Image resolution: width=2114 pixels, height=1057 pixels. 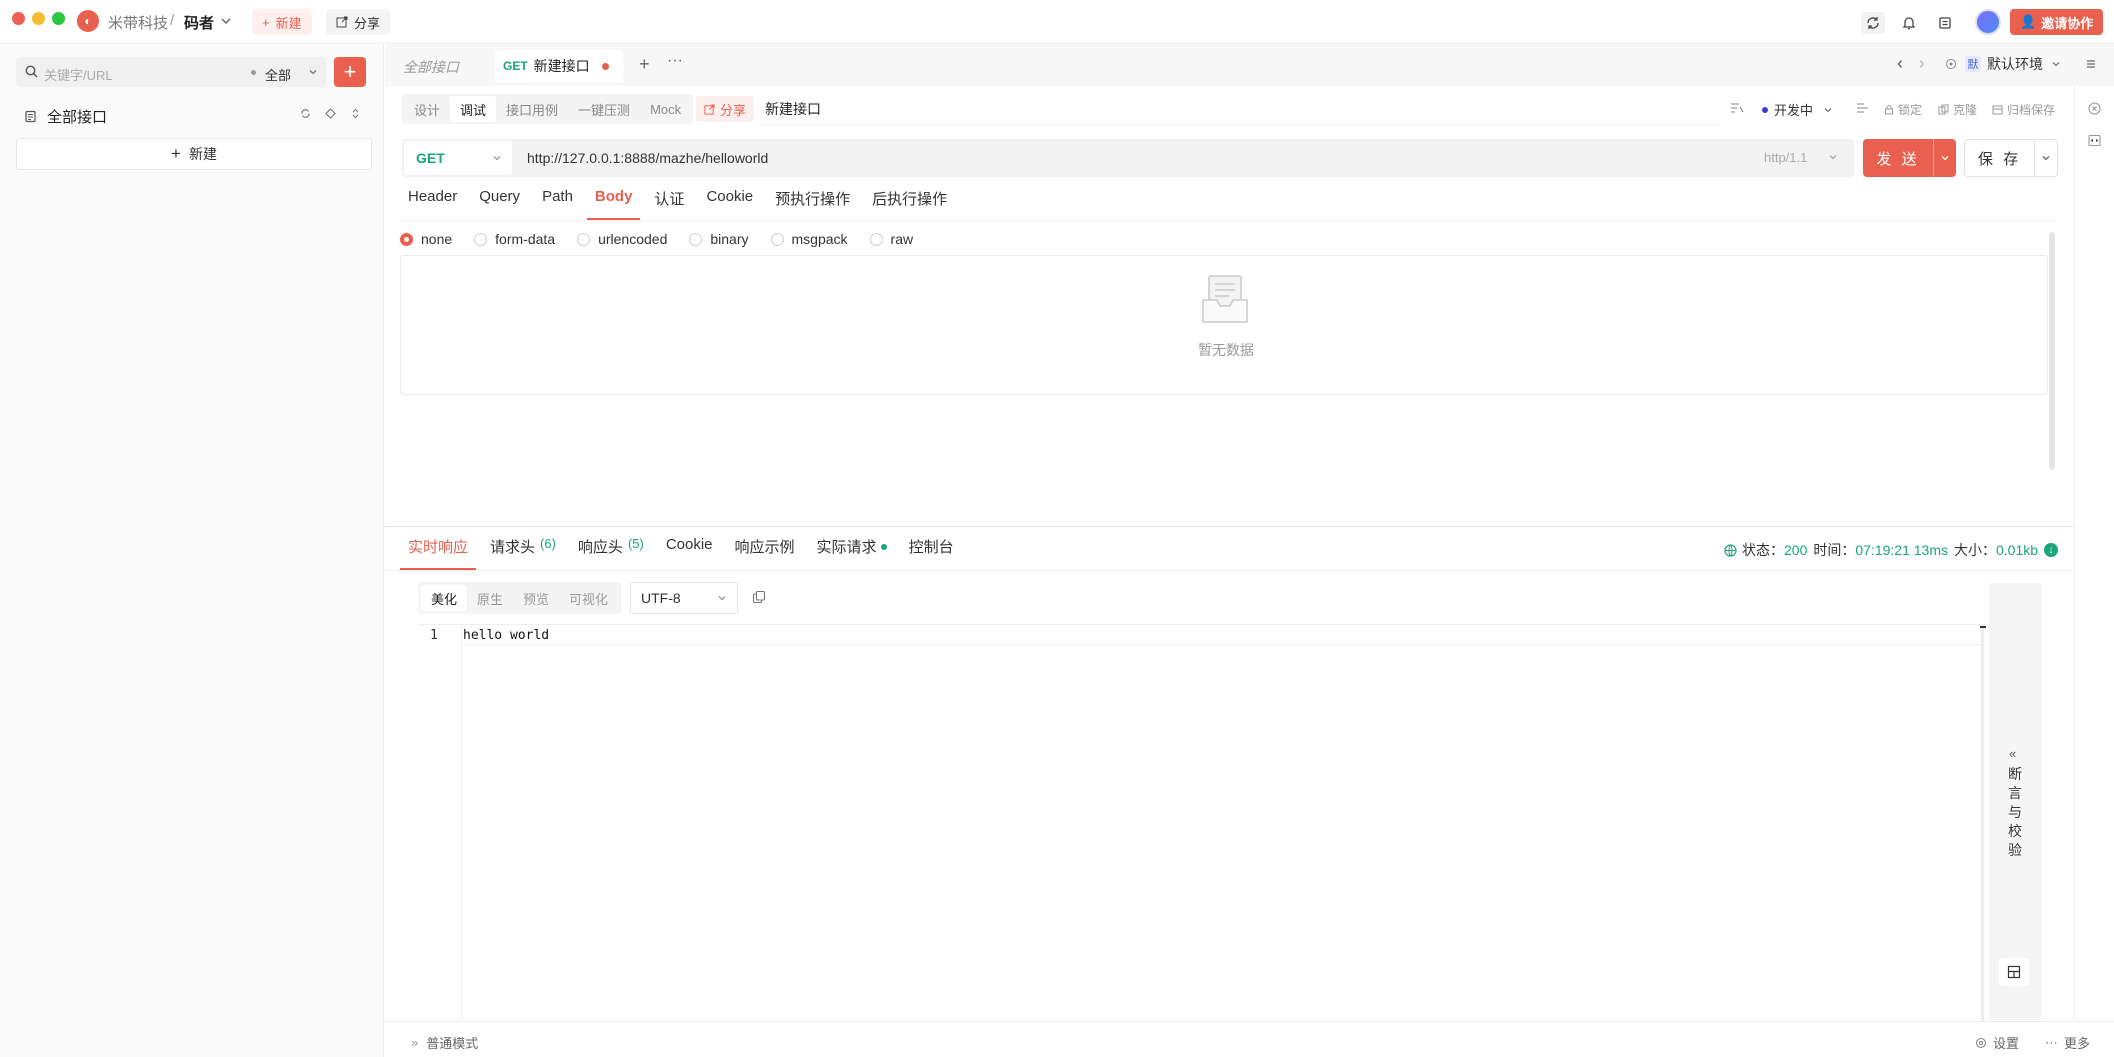 I want to click on more-button: ⋯ 更多, so click(x=2067, y=1042).